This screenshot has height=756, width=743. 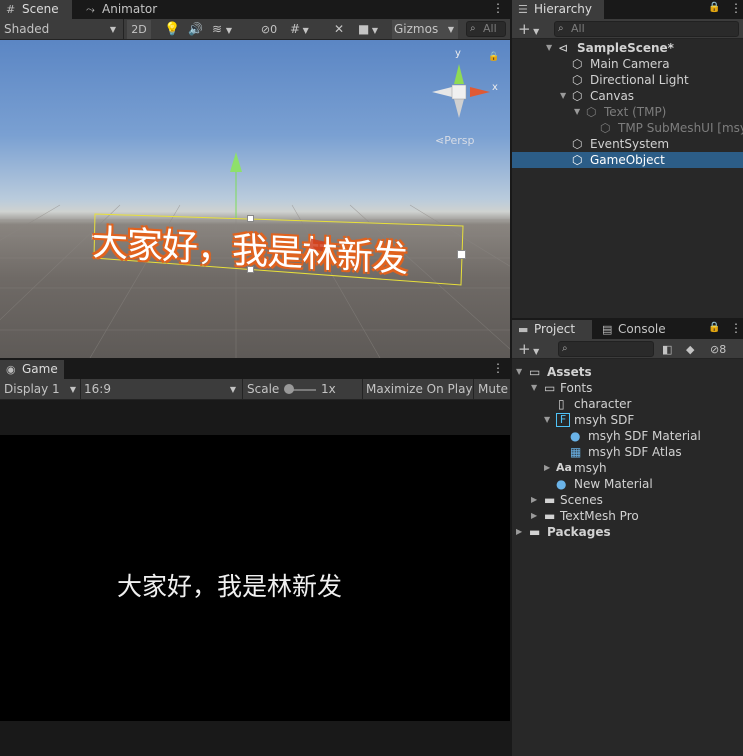 I want to click on animator-icon: ⤳, so click(x=90, y=9).